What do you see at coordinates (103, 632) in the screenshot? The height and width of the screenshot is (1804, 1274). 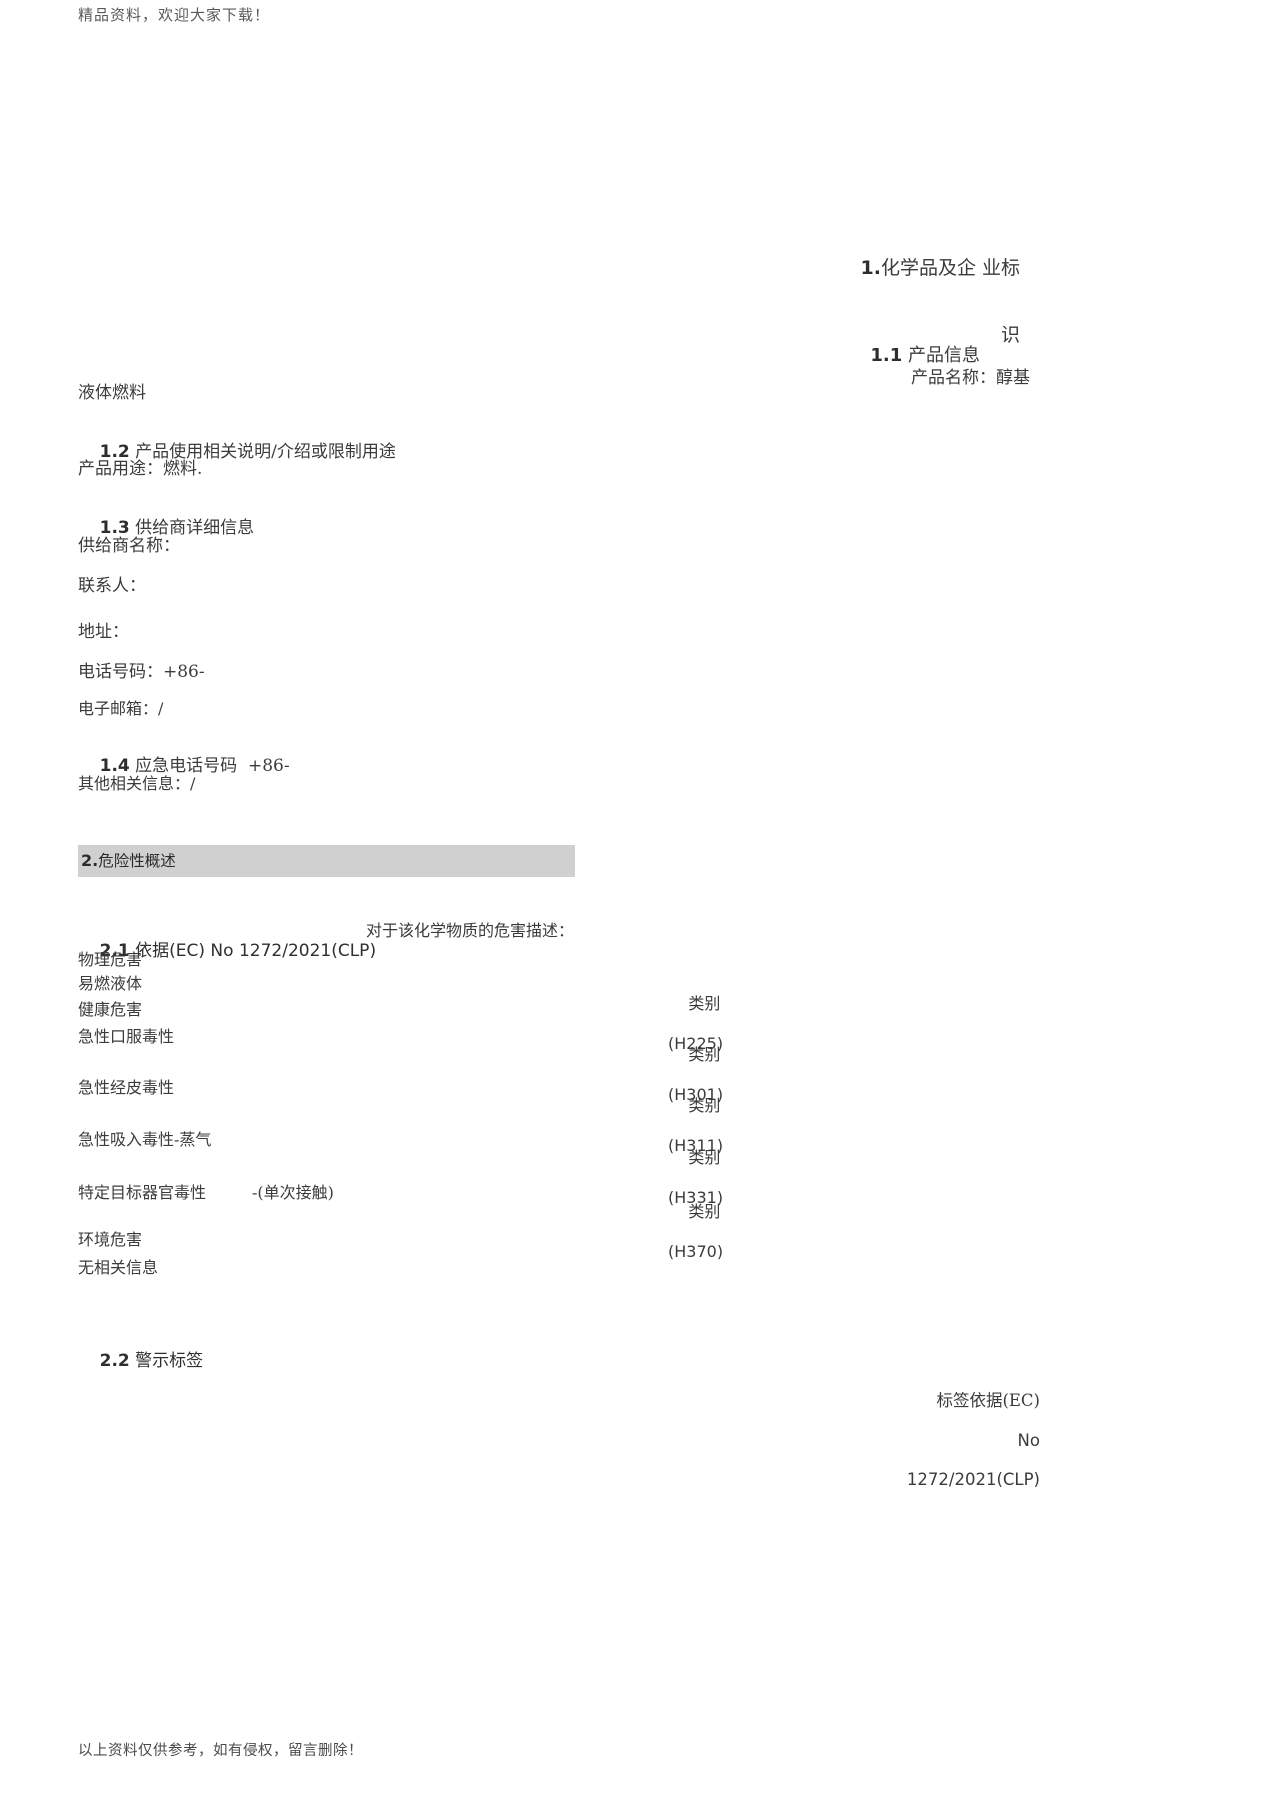 I see `address-field: 地址：` at bounding box center [103, 632].